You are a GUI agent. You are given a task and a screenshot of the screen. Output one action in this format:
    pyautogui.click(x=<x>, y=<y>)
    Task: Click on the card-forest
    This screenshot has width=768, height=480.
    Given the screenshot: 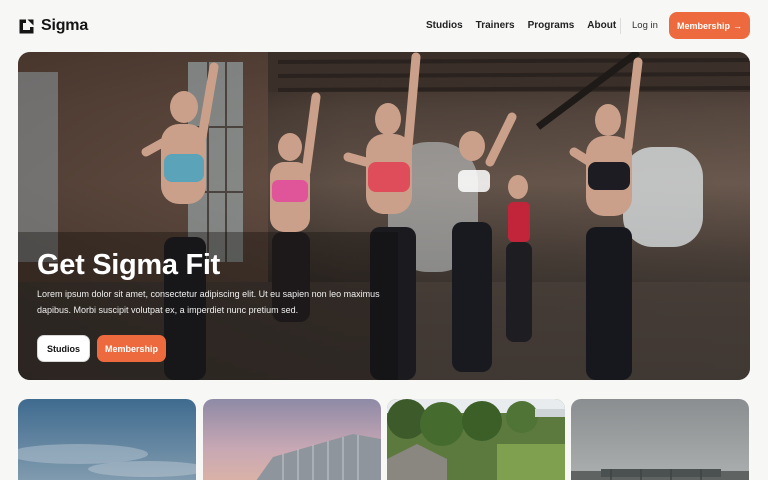 What is the action you would take?
    pyautogui.click(x=476, y=439)
    